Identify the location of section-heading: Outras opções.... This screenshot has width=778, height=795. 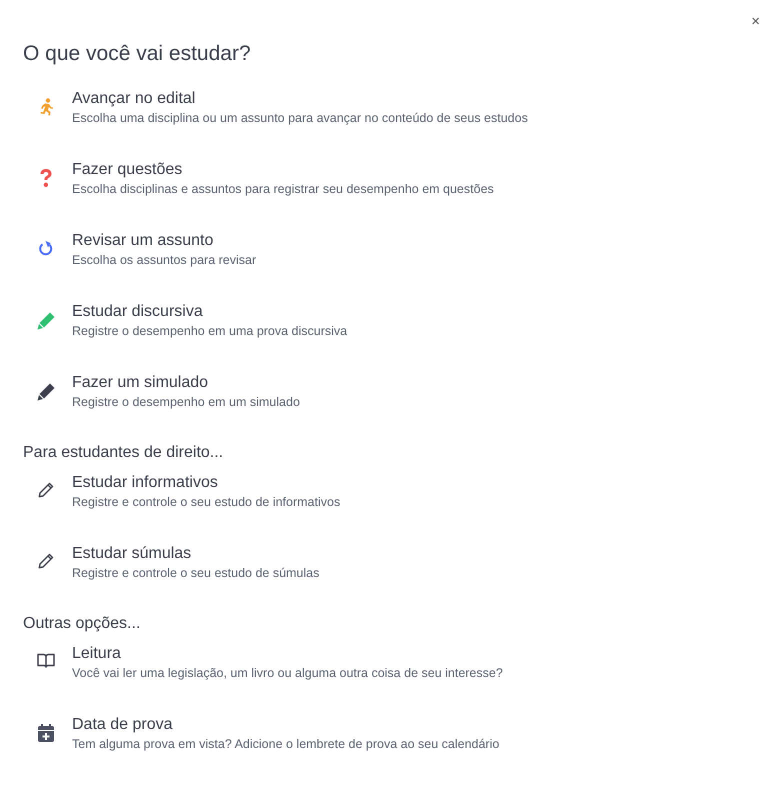
(82, 624).